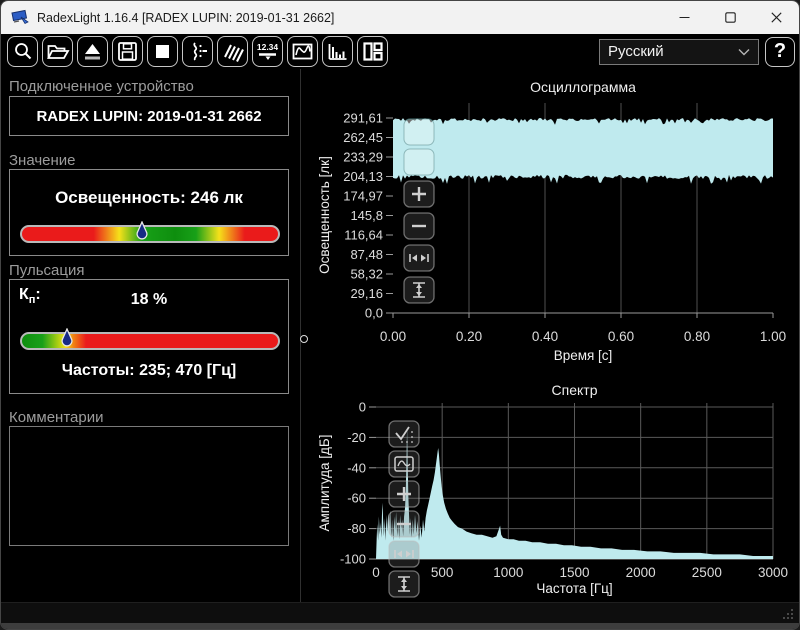  Describe the element at coordinates (302, 51) in the screenshot. I see `oscillogram-view-button` at that location.